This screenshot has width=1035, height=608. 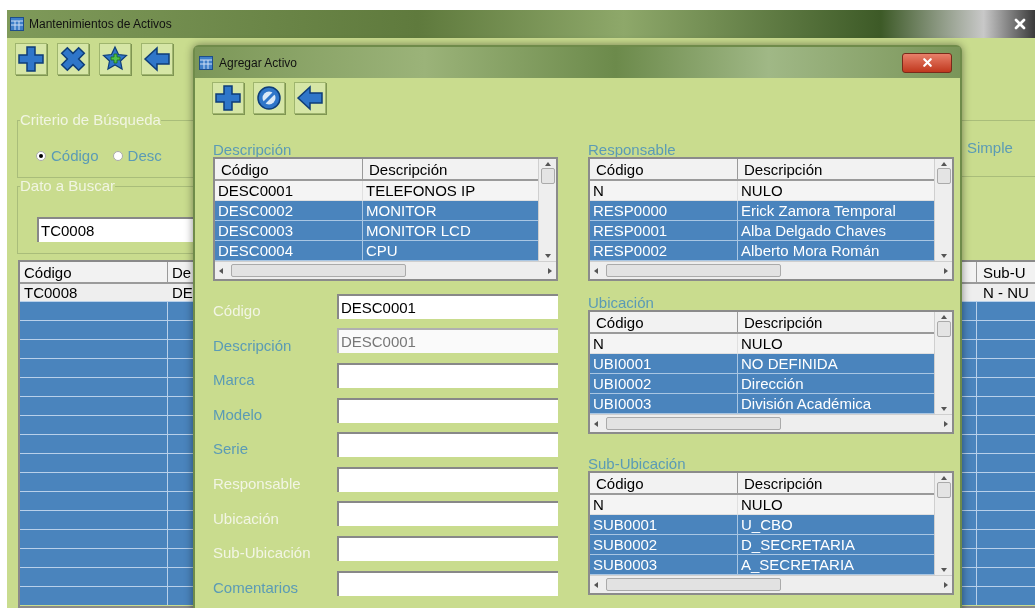 What do you see at coordinates (798, 544) in the screenshot?
I see `table-cell-text: D_SECRETARIA` at bounding box center [798, 544].